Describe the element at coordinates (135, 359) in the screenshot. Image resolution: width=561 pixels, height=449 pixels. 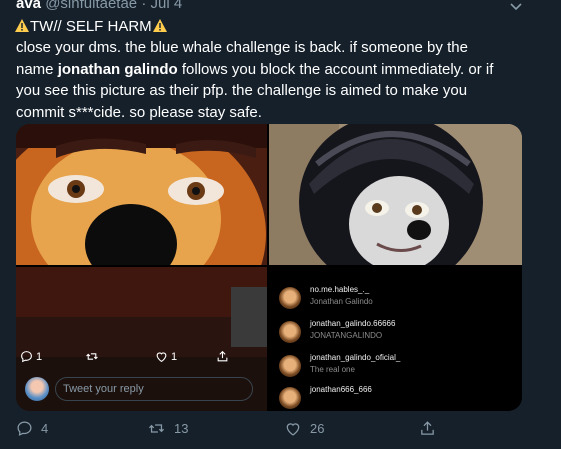
I see `inner-tweet-actions: 1 1` at that location.